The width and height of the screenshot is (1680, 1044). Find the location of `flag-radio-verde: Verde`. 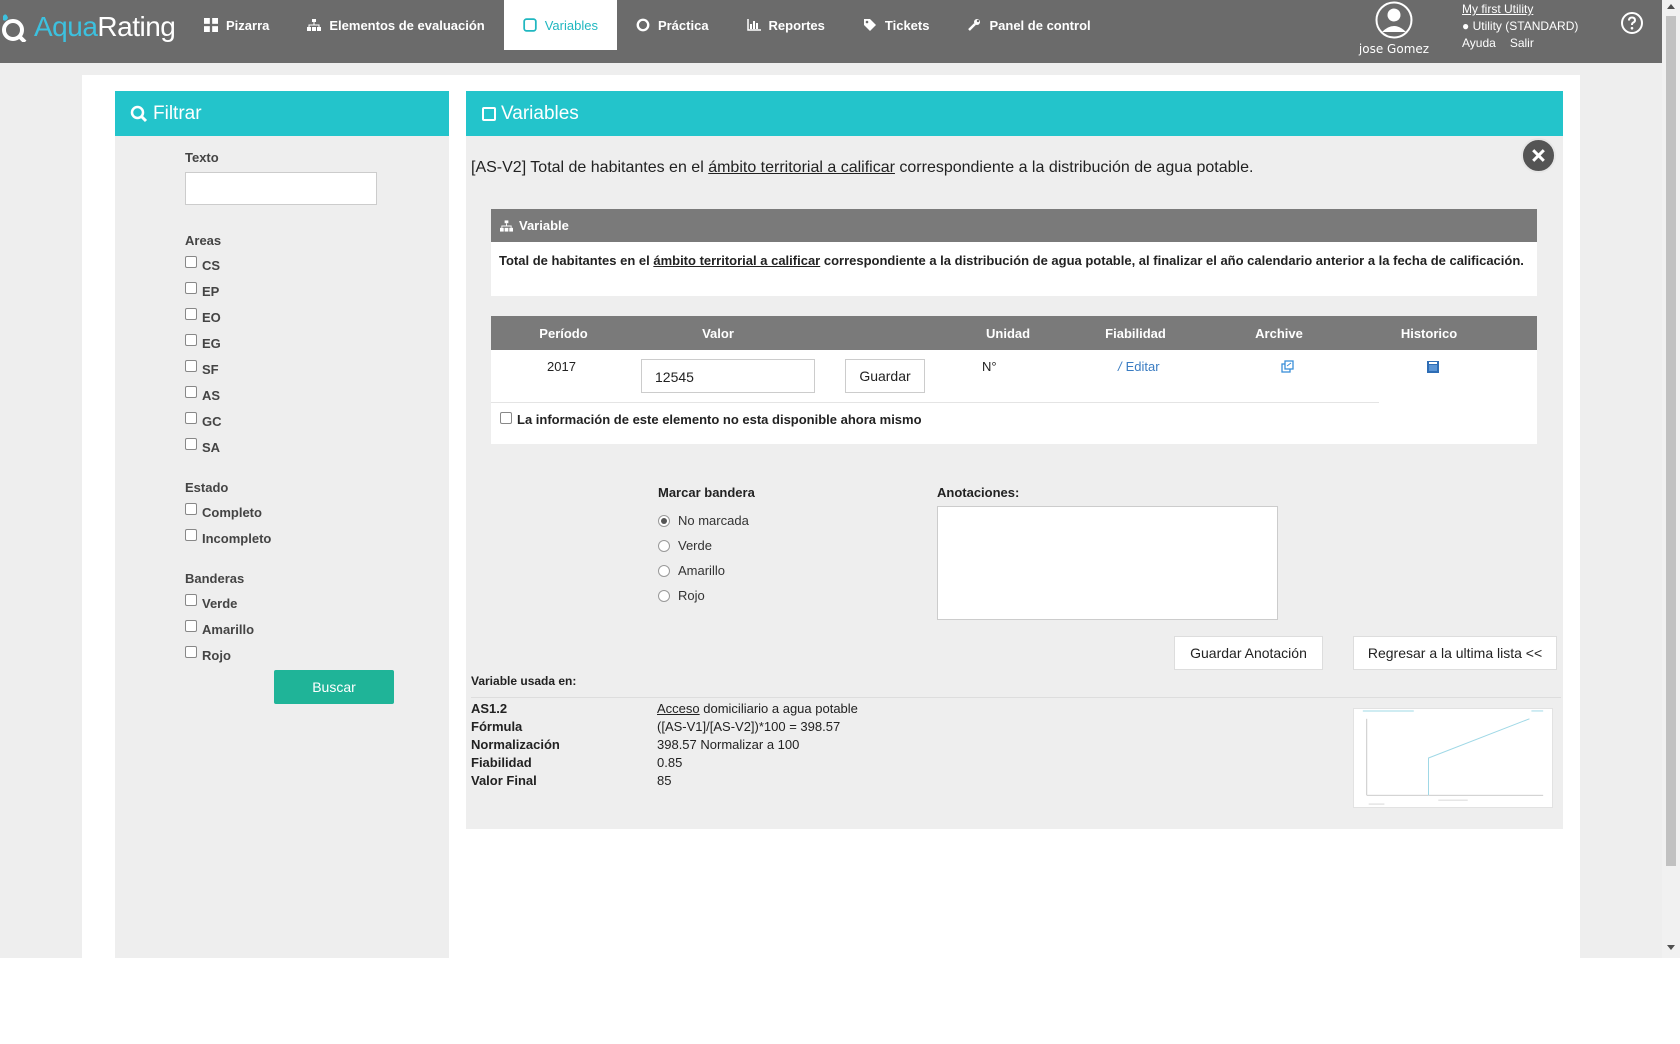

flag-radio-verde: Verde is located at coordinates (706, 545).